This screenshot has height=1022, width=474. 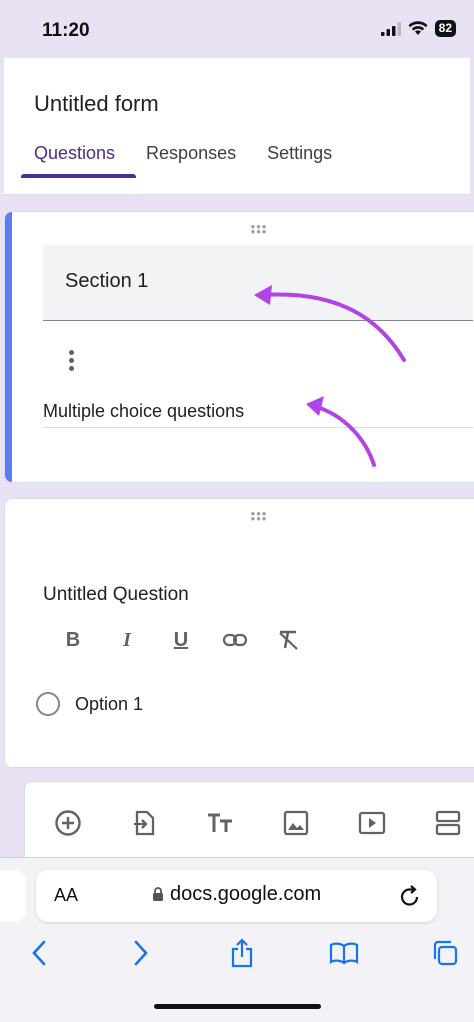 I want to click on active-tab-indicator, so click(x=78, y=176).